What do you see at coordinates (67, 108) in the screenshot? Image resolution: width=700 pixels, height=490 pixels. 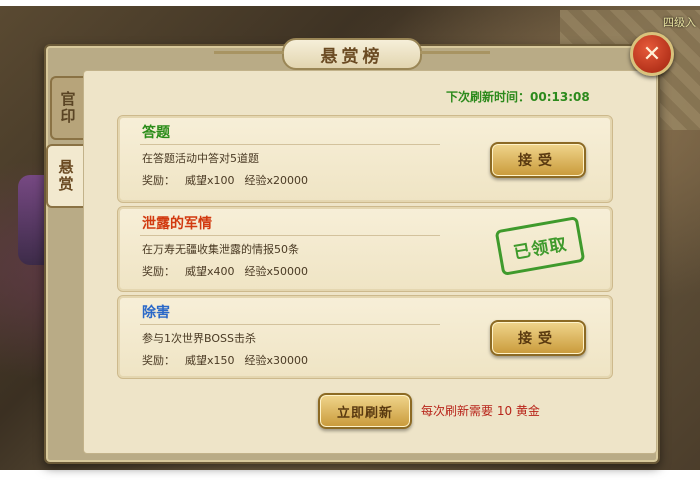 I see `tab-official-seal: 官印` at bounding box center [67, 108].